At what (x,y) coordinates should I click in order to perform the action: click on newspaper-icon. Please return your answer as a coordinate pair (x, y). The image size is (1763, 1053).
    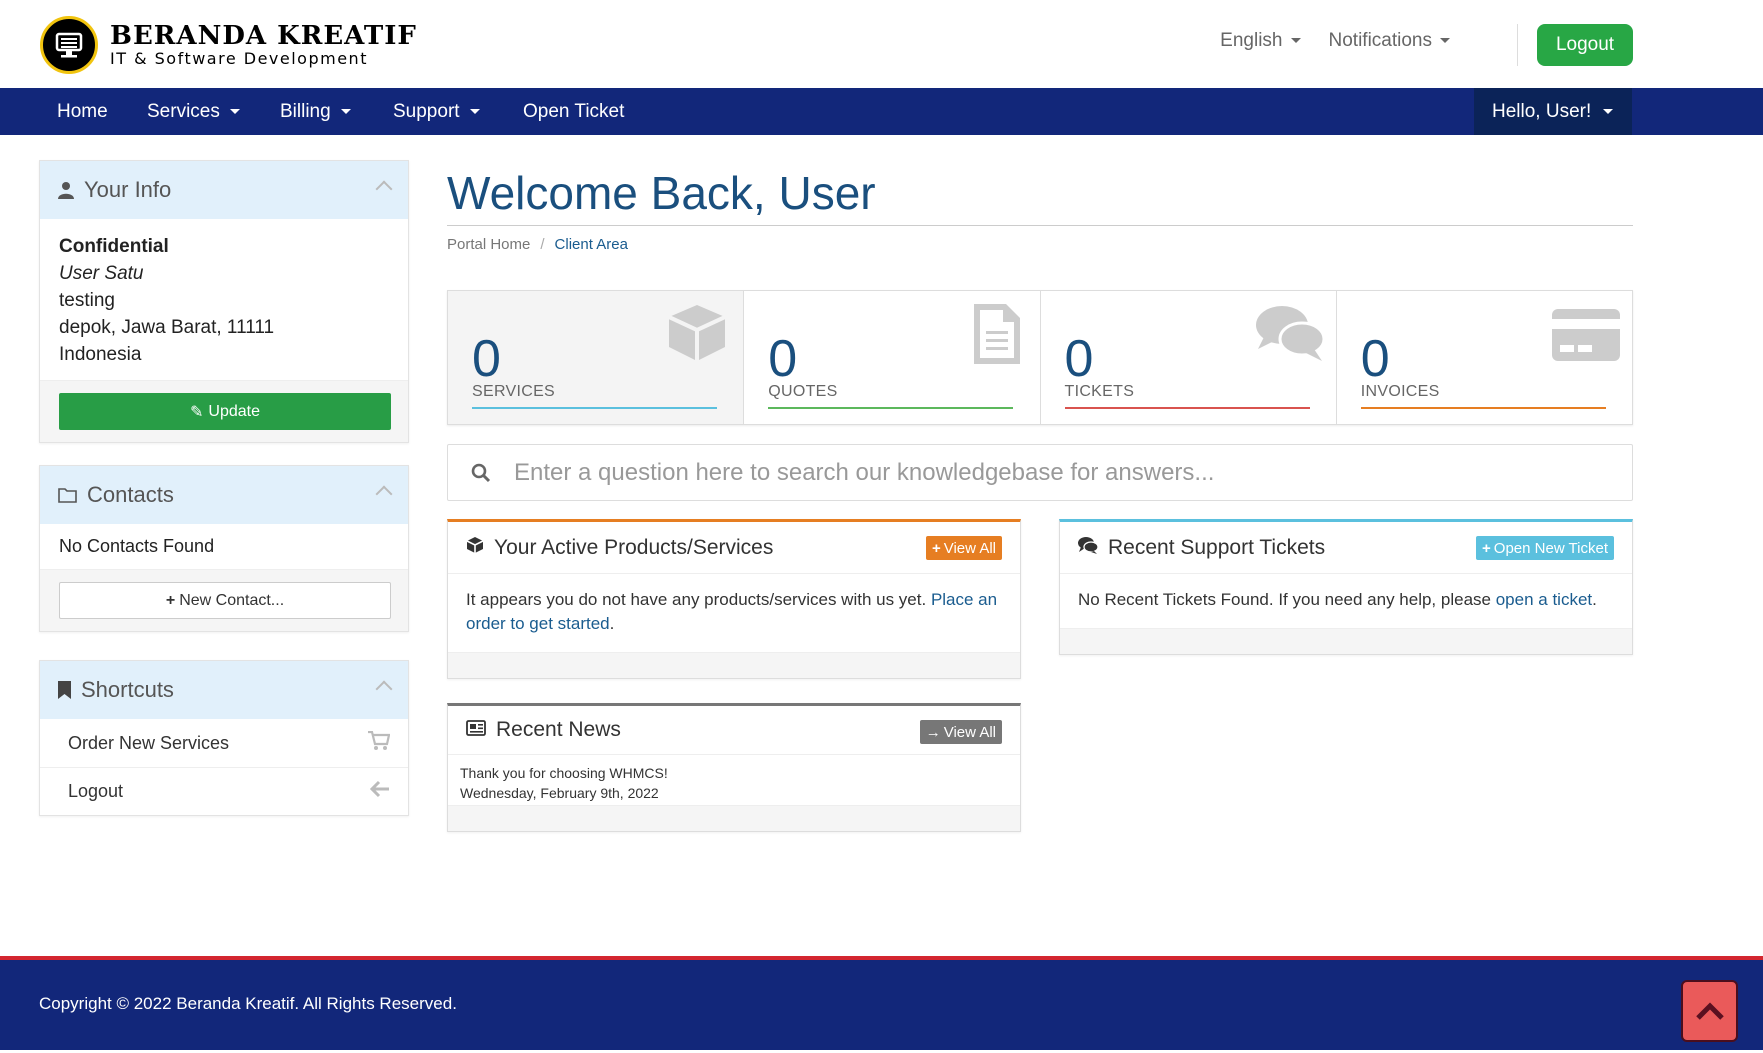
    Looking at the image, I should click on (476, 730).